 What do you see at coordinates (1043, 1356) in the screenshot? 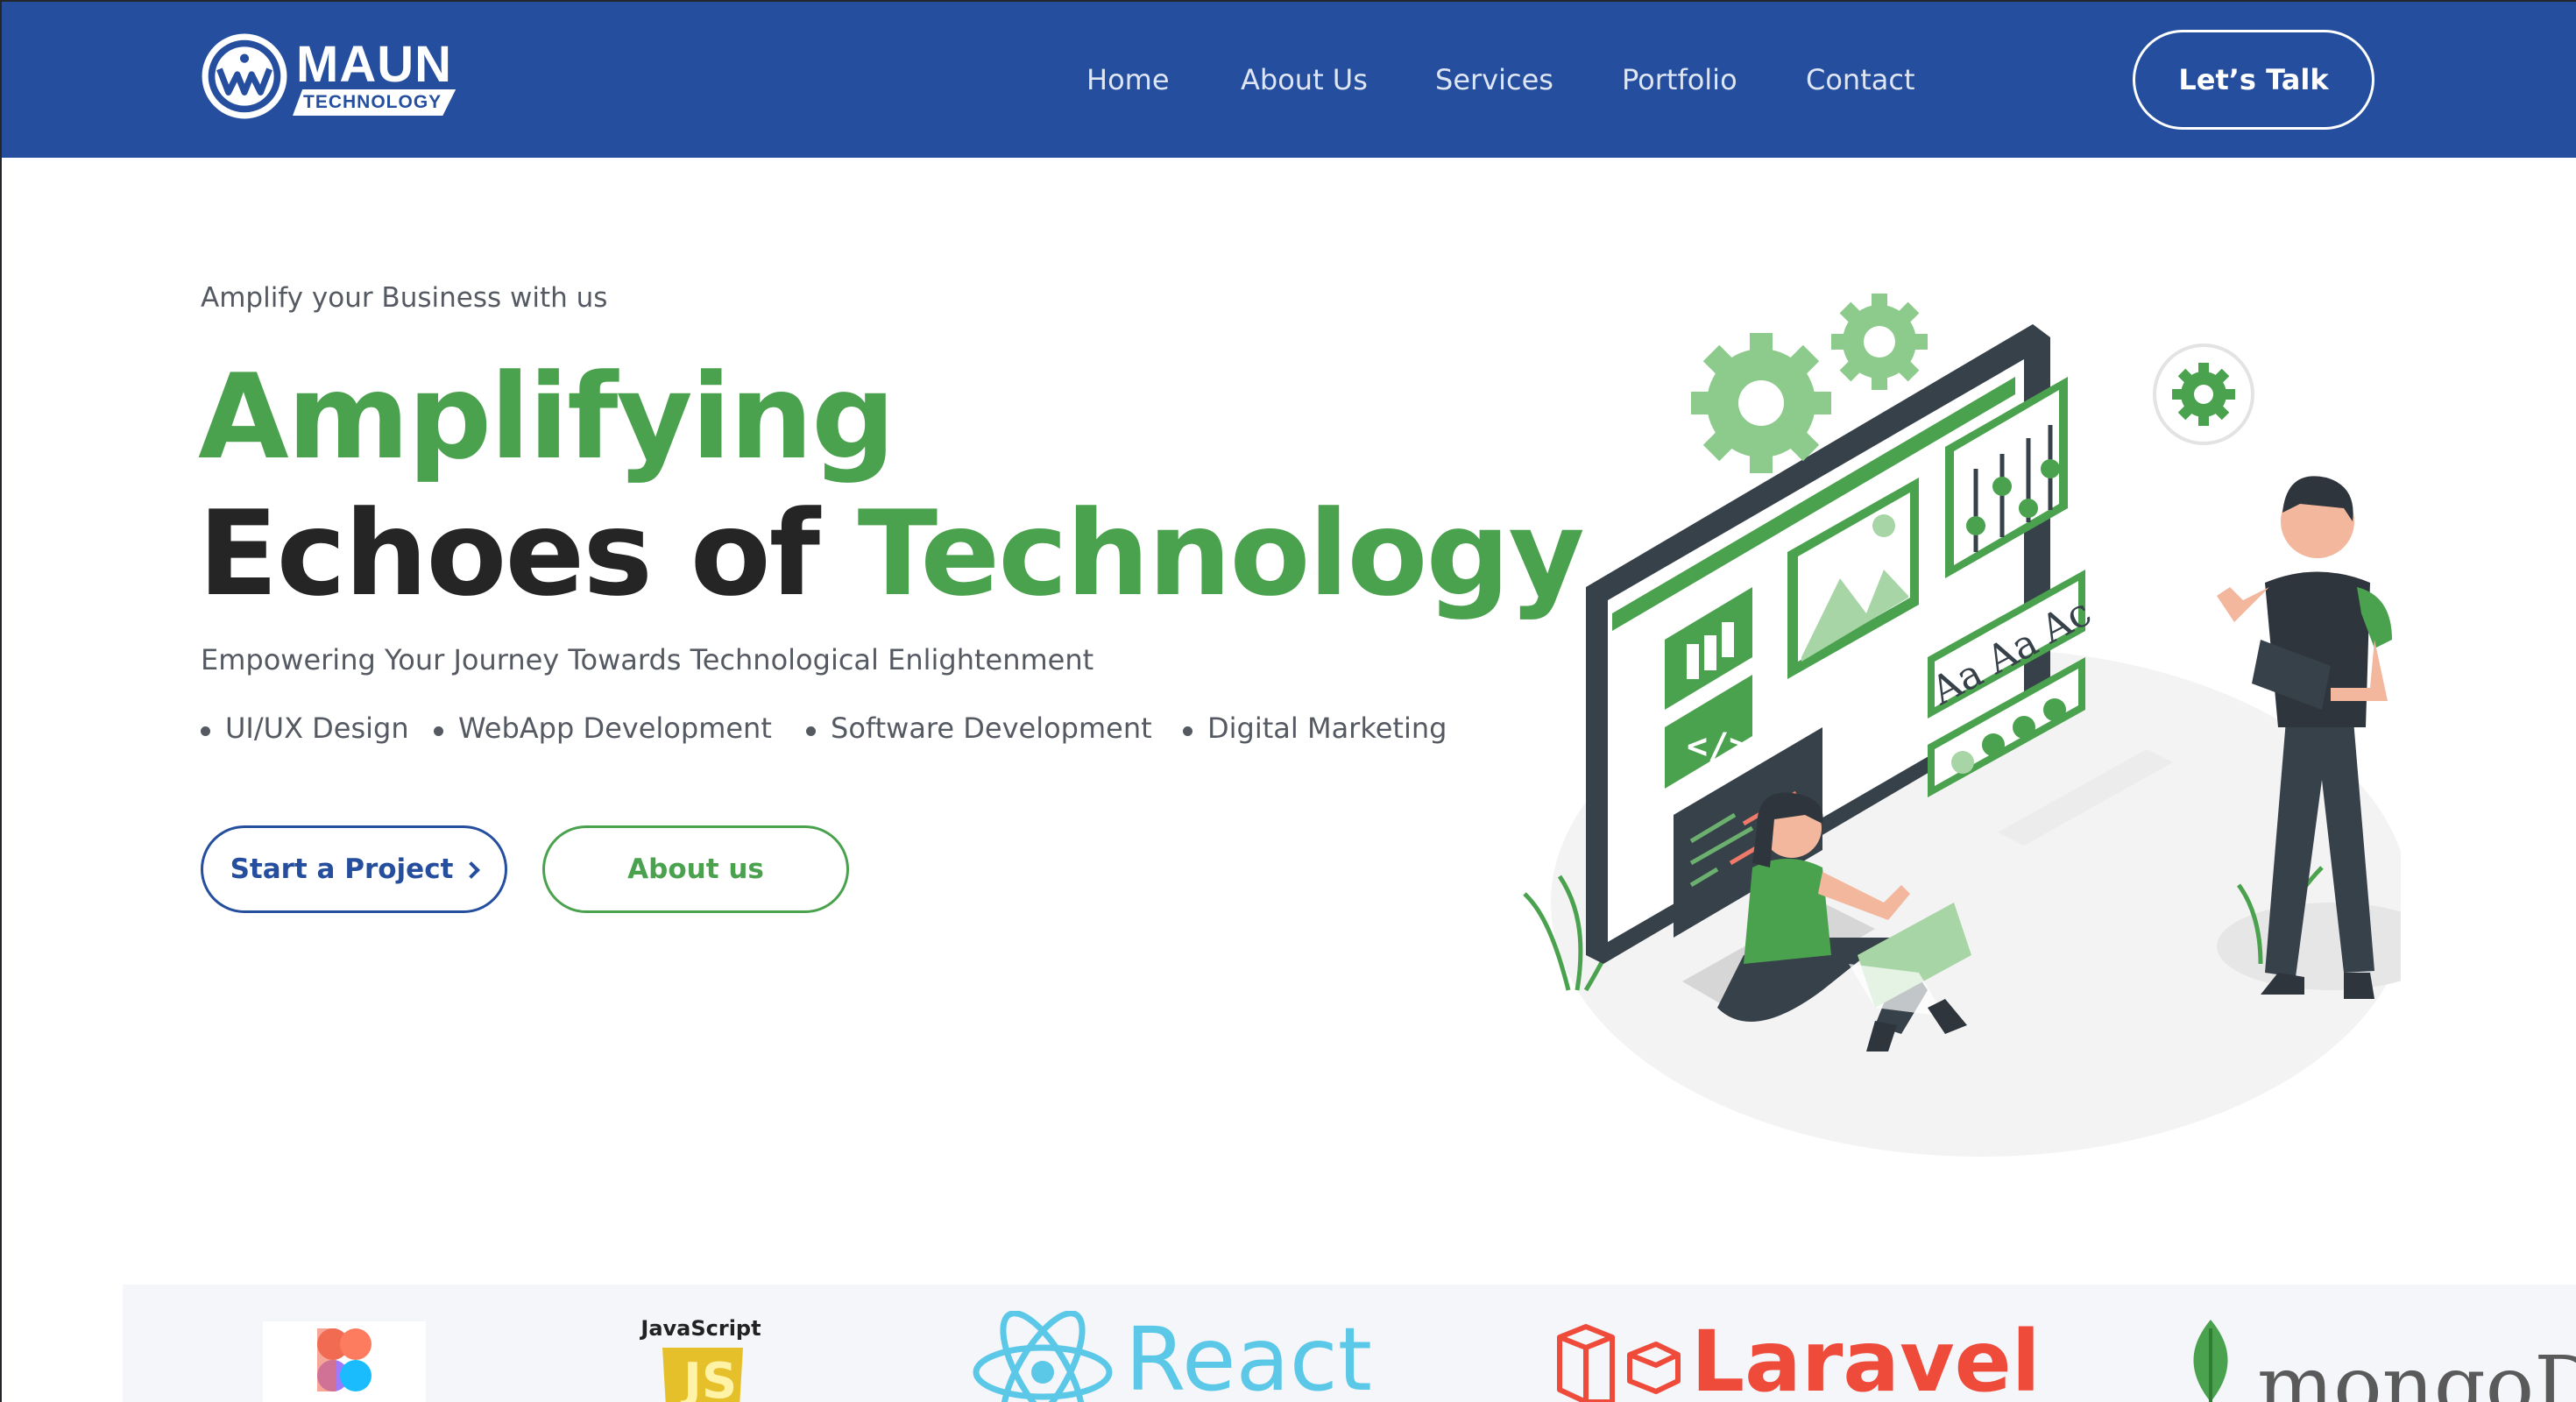
I see `react-atom-icon` at bounding box center [1043, 1356].